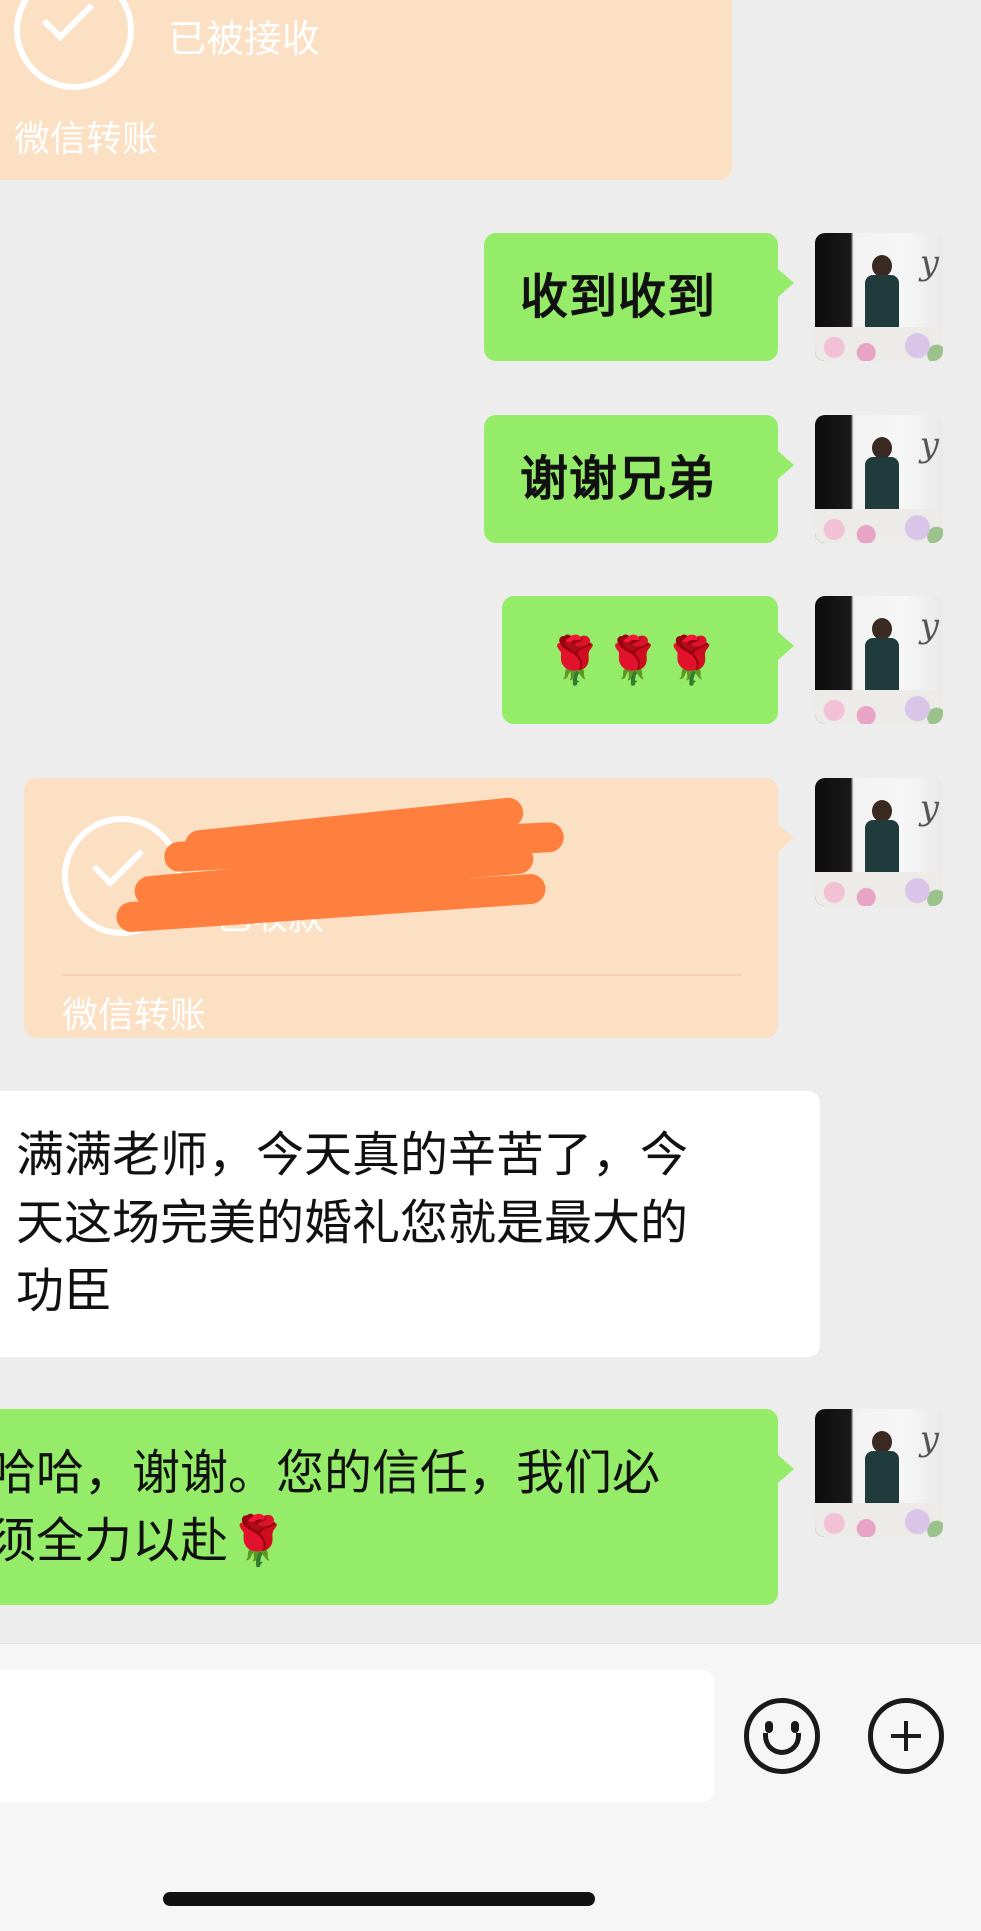 The image size is (981, 1931). I want to click on transfer-status: 已被接收, so click(244, 39).